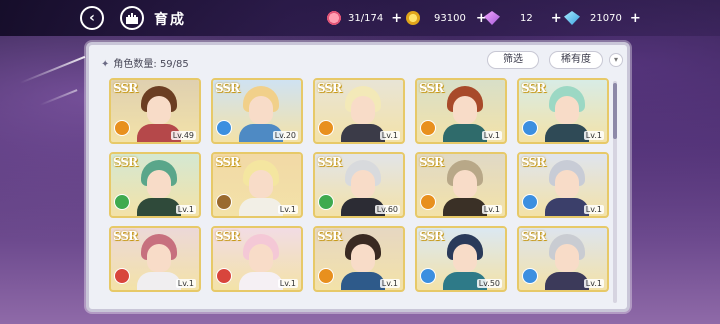 Image resolution: width=720 pixels, height=324 pixels. Describe the element at coordinates (183, 135) in the screenshot. I see `level-label: Lv.49` at that location.